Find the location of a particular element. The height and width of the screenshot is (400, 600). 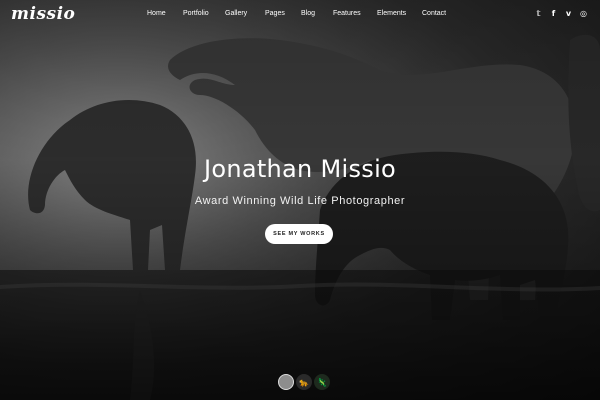

nav-item-contact: Contact is located at coordinates (434, 13).